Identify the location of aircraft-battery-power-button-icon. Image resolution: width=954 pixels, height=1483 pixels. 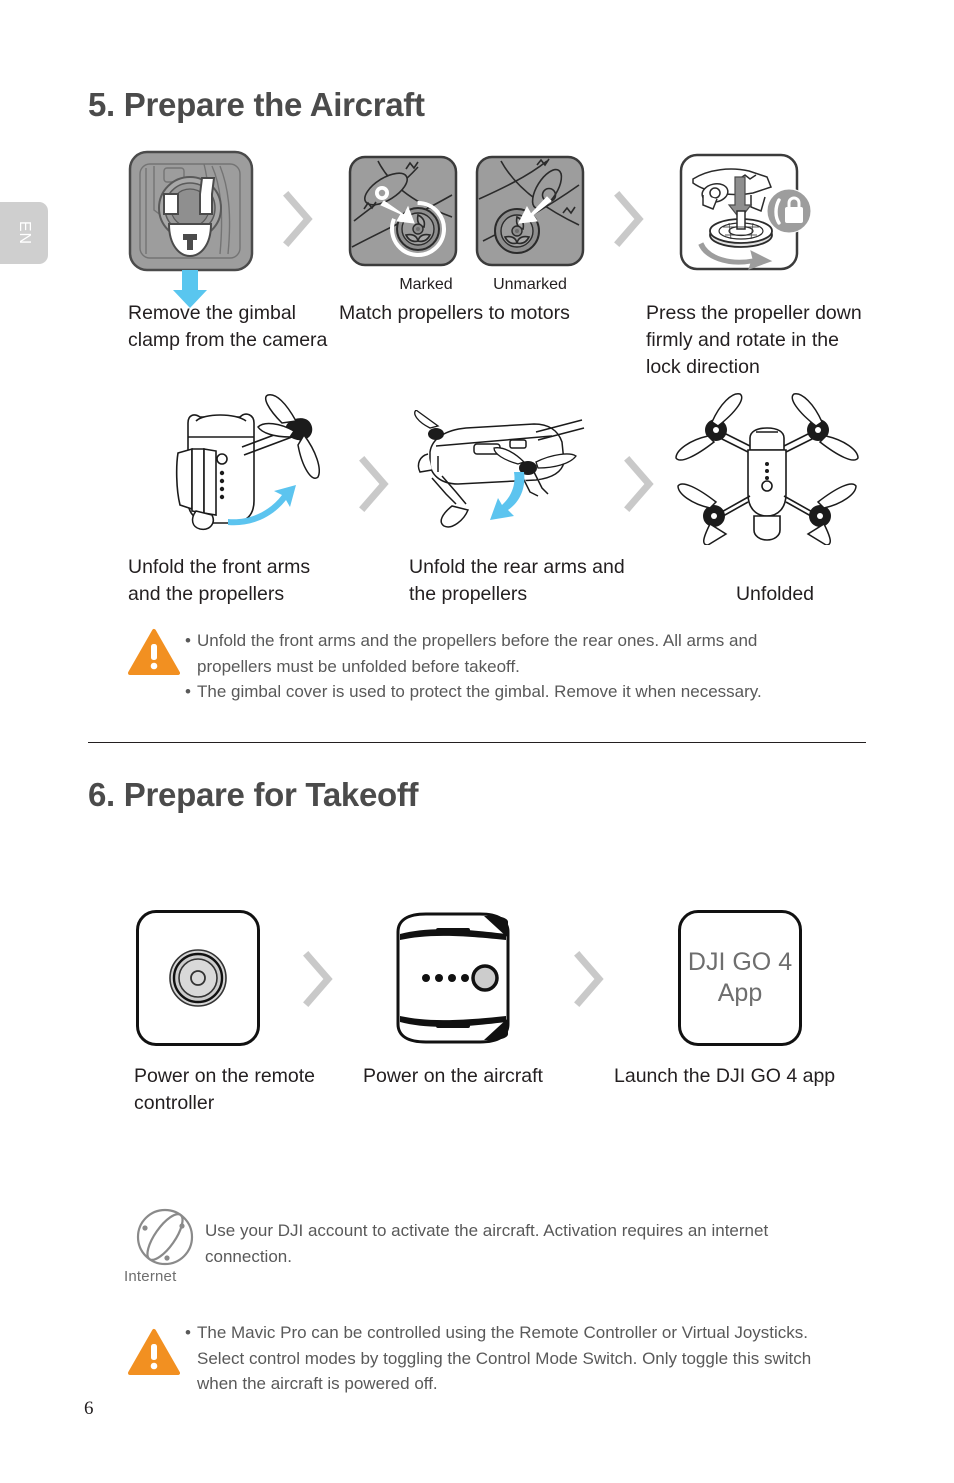
(453, 978).